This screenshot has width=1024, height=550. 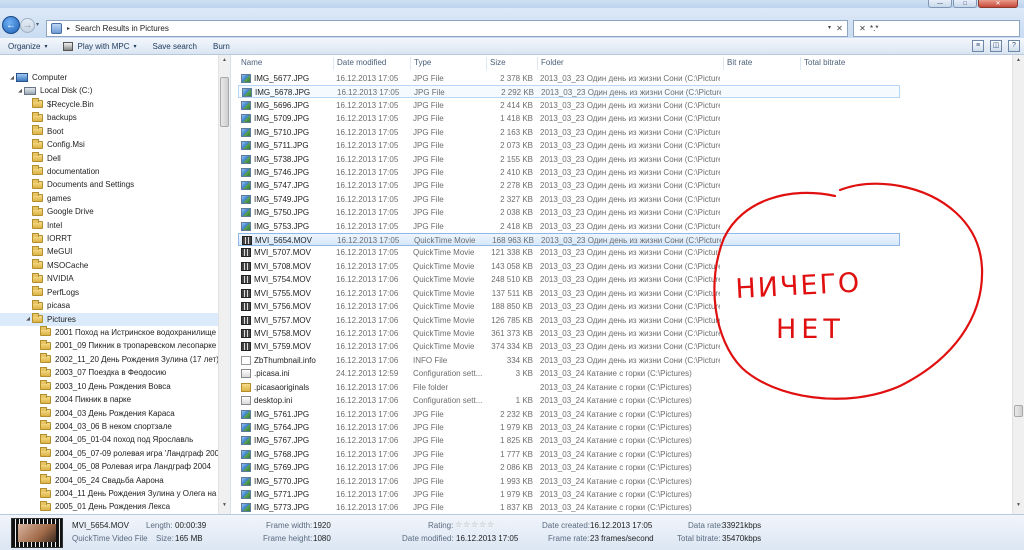 I want to click on forward-button: →, so click(x=27, y=25).